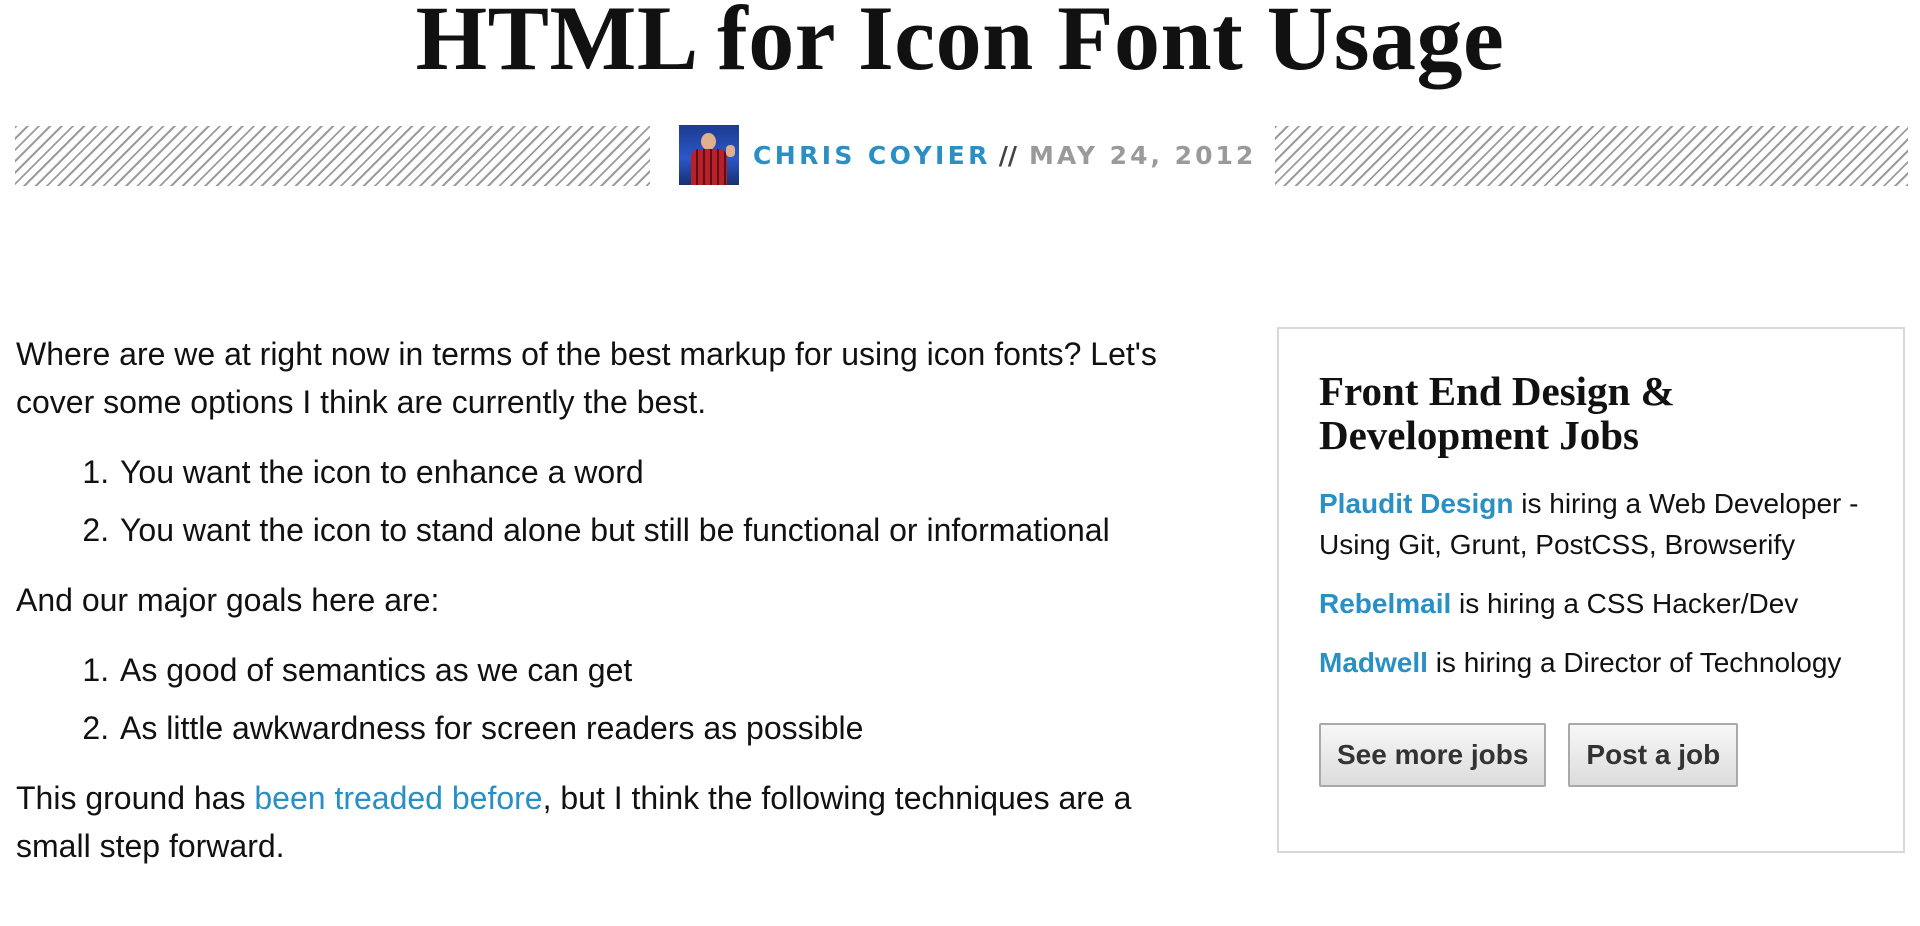 Image resolution: width=1920 pixels, height=926 pixels. I want to click on treaded-before-link: been treaded before, so click(398, 798).